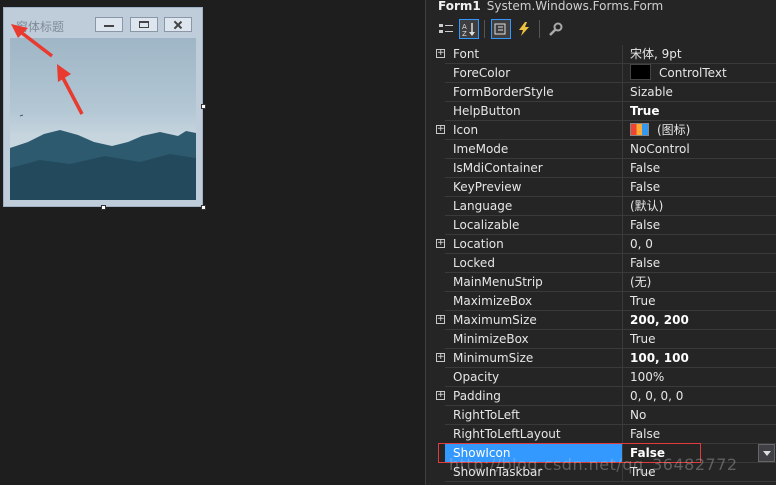 This screenshot has width=776, height=485. What do you see at coordinates (534, 187) in the screenshot?
I see `property-name: KeyPreview` at bounding box center [534, 187].